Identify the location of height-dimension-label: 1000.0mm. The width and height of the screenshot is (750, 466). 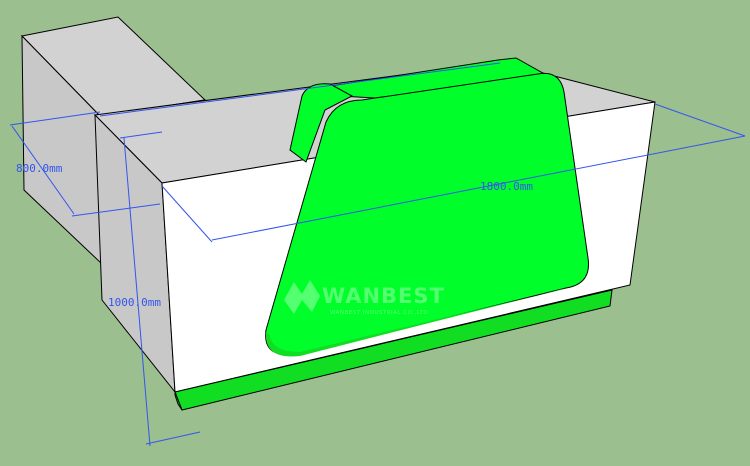
(134, 302).